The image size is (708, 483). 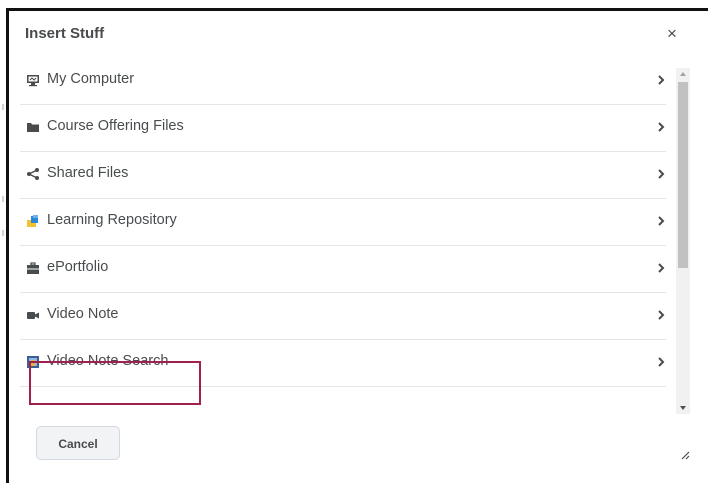 What do you see at coordinates (343, 269) in the screenshot?
I see `list-item-eportfolio: ePortfolio` at bounding box center [343, 269].